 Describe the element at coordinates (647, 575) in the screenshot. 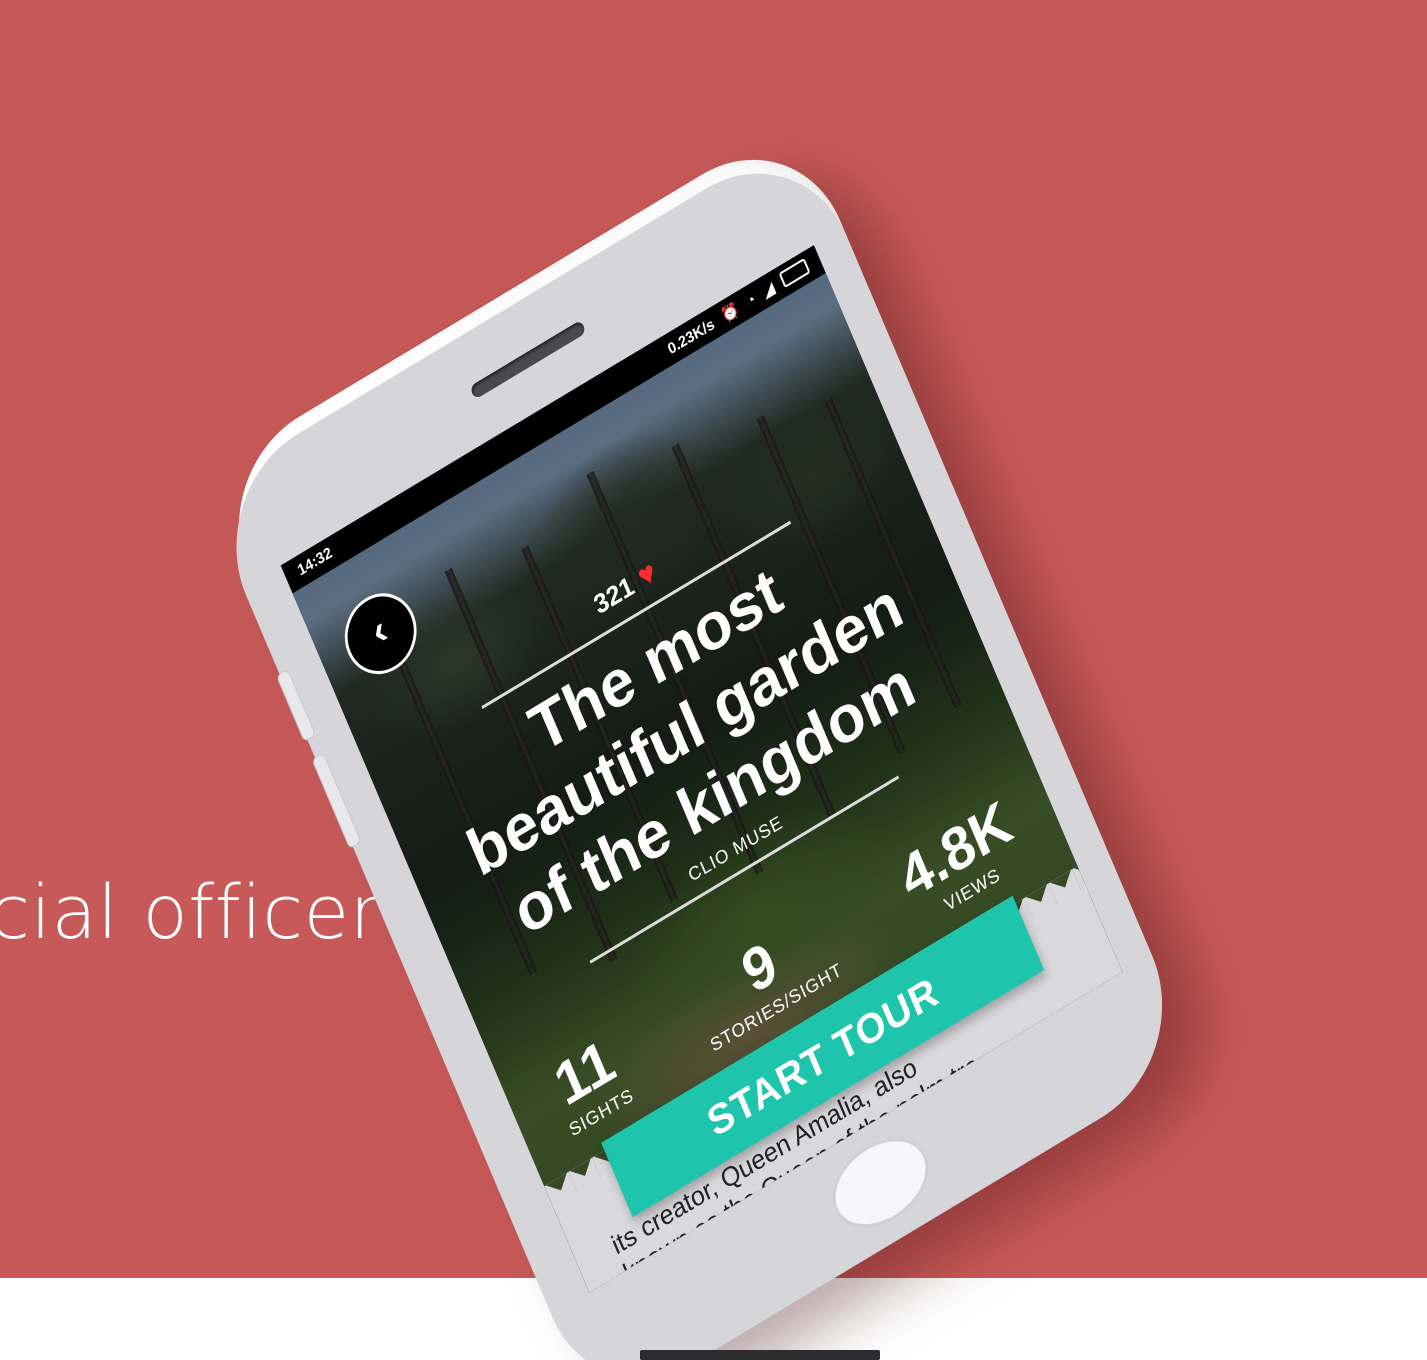

I see `heart-icon: ♥` at that location.